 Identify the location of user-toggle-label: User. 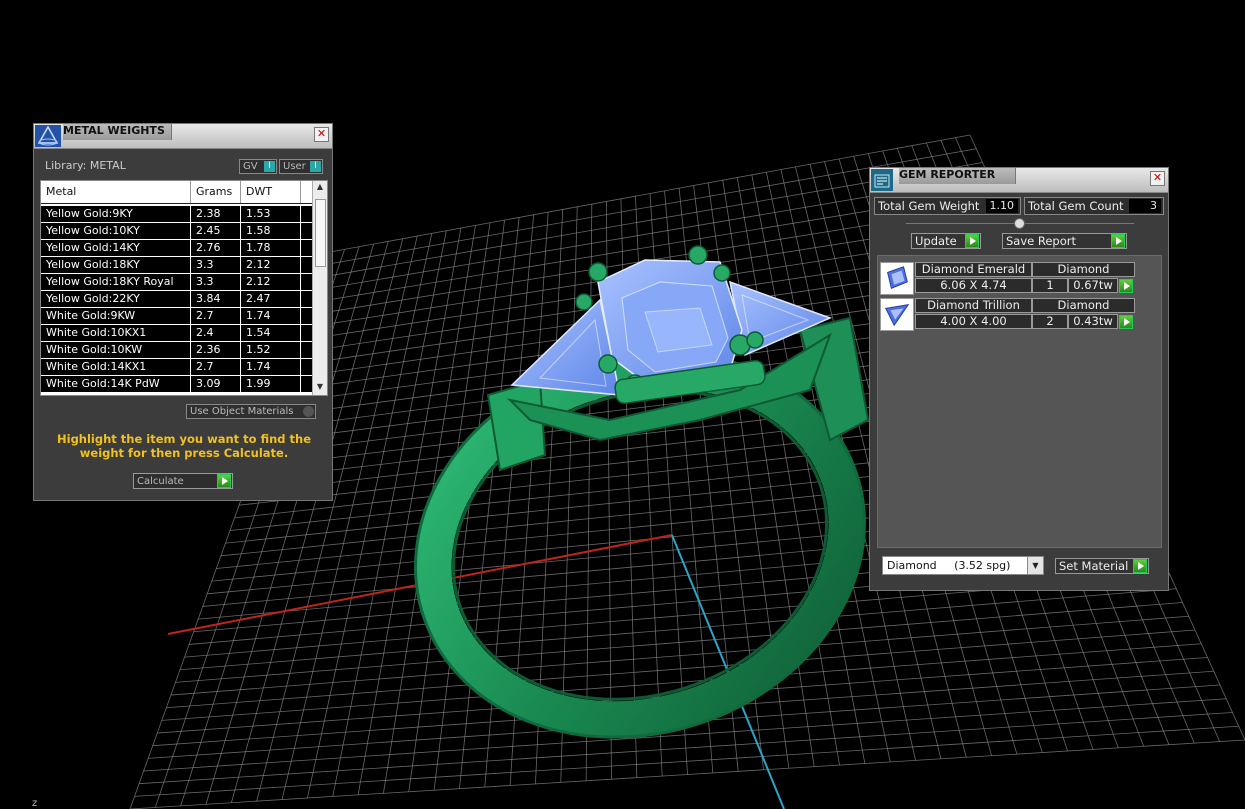
(294, 166).